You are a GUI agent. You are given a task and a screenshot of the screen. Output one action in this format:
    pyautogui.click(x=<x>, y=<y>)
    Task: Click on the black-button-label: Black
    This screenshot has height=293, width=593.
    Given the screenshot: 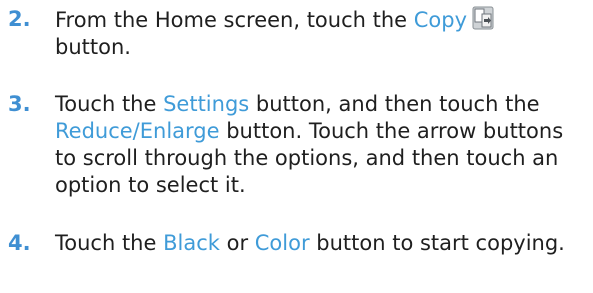 What is the action you would take?
    pyautogui.click(x=191, y=243)
    